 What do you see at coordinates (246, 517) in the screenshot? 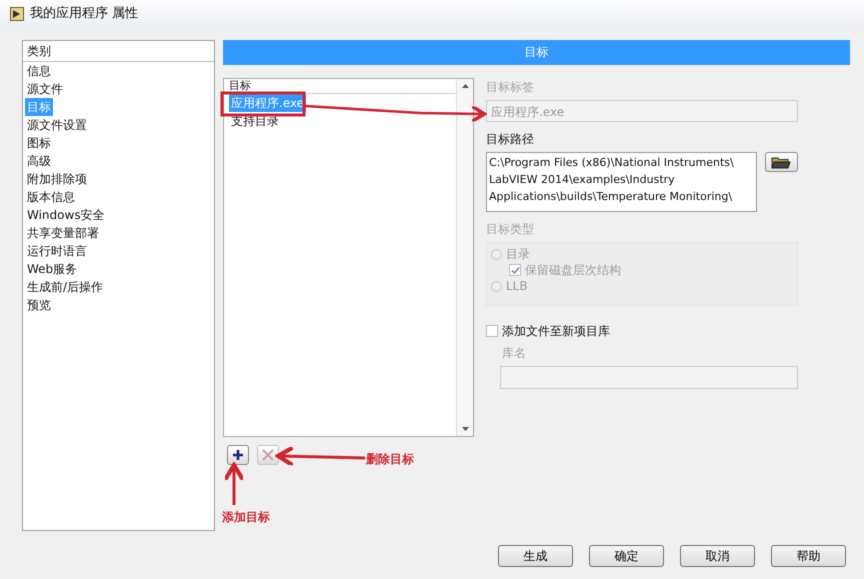
I see `annotation-text: 添加目标` at bounding box center [246, 517].